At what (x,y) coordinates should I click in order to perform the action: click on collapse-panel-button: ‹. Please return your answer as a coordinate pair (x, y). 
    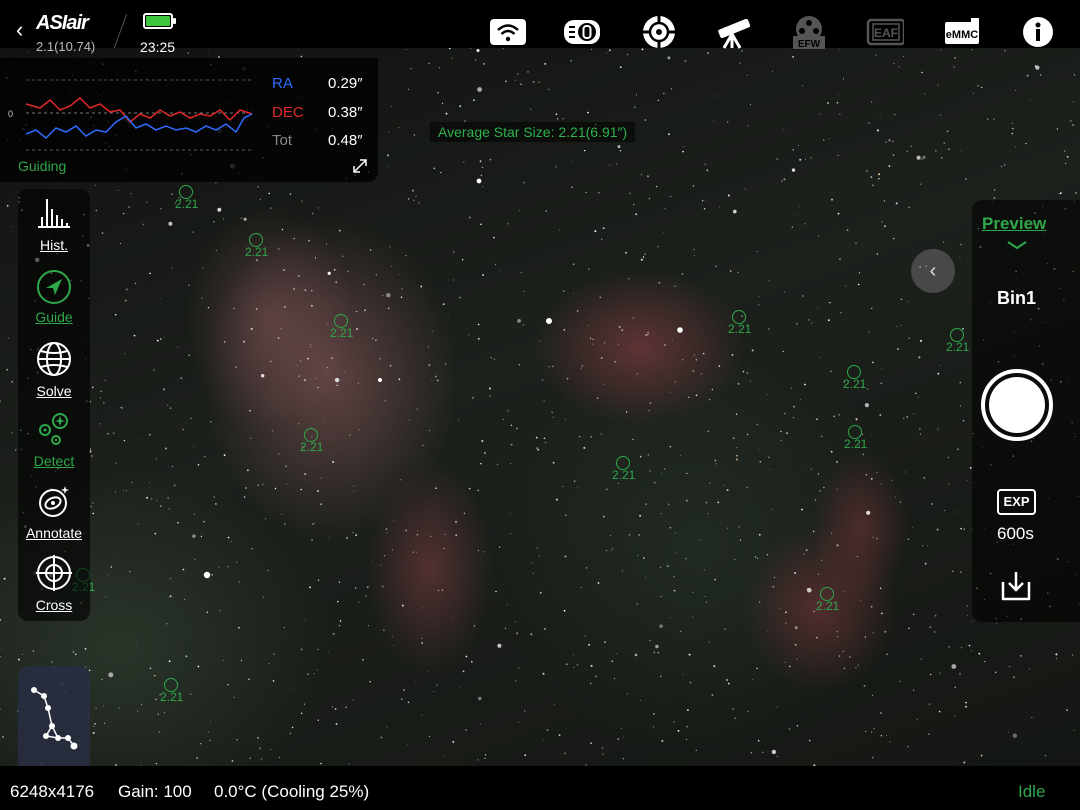
    Looking at the image, I should click on (933, 271).